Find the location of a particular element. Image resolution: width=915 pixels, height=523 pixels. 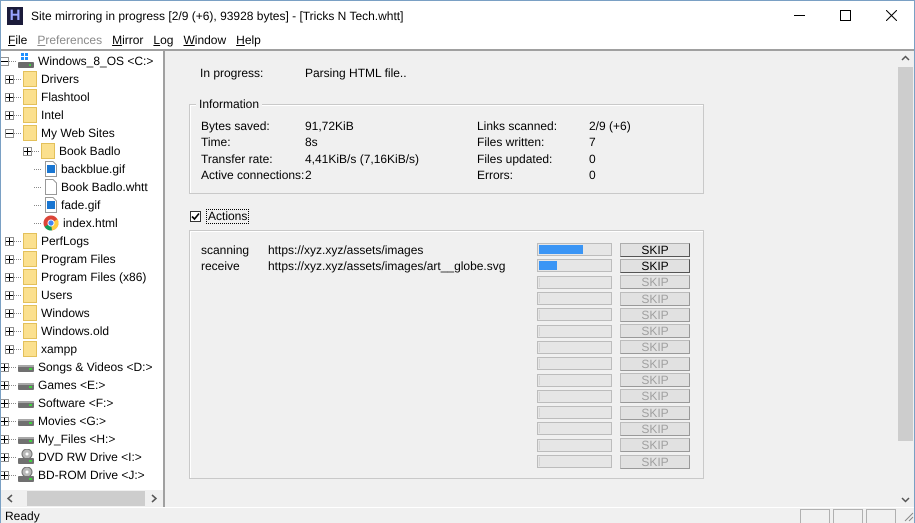

info-label: Transfer rate: is located at coordinates (237, 159).